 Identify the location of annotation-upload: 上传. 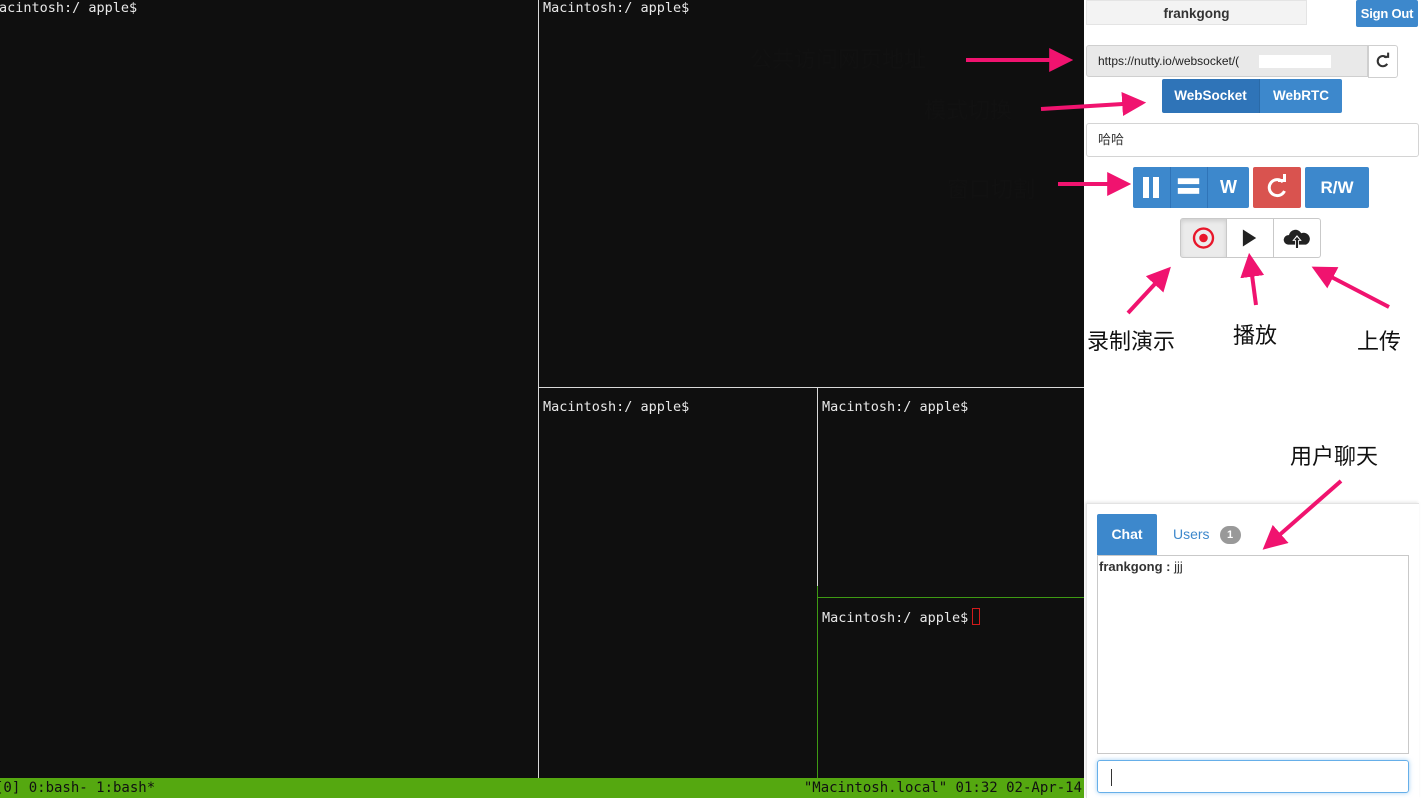
(1379, 342).